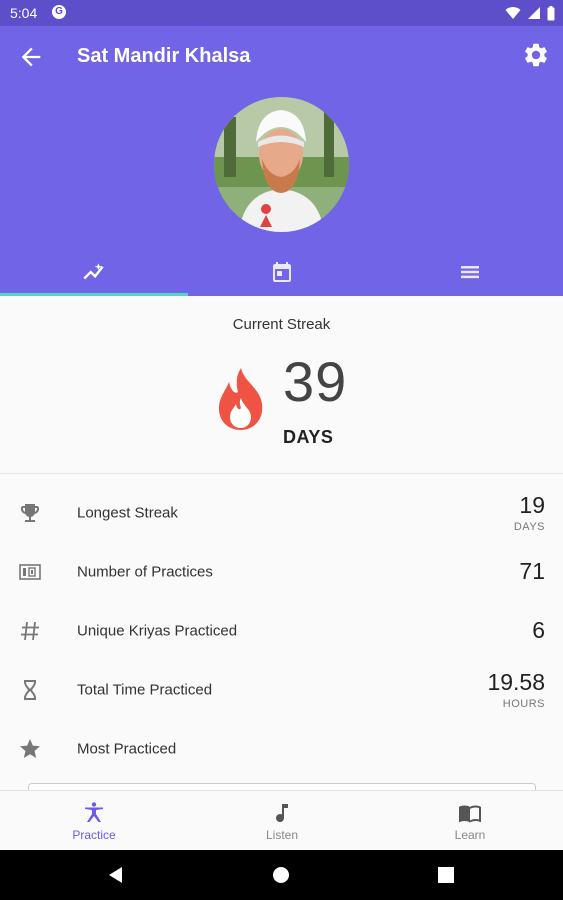 The image size is (563, 900). I want to click on counter-icon, so click(30, 571).